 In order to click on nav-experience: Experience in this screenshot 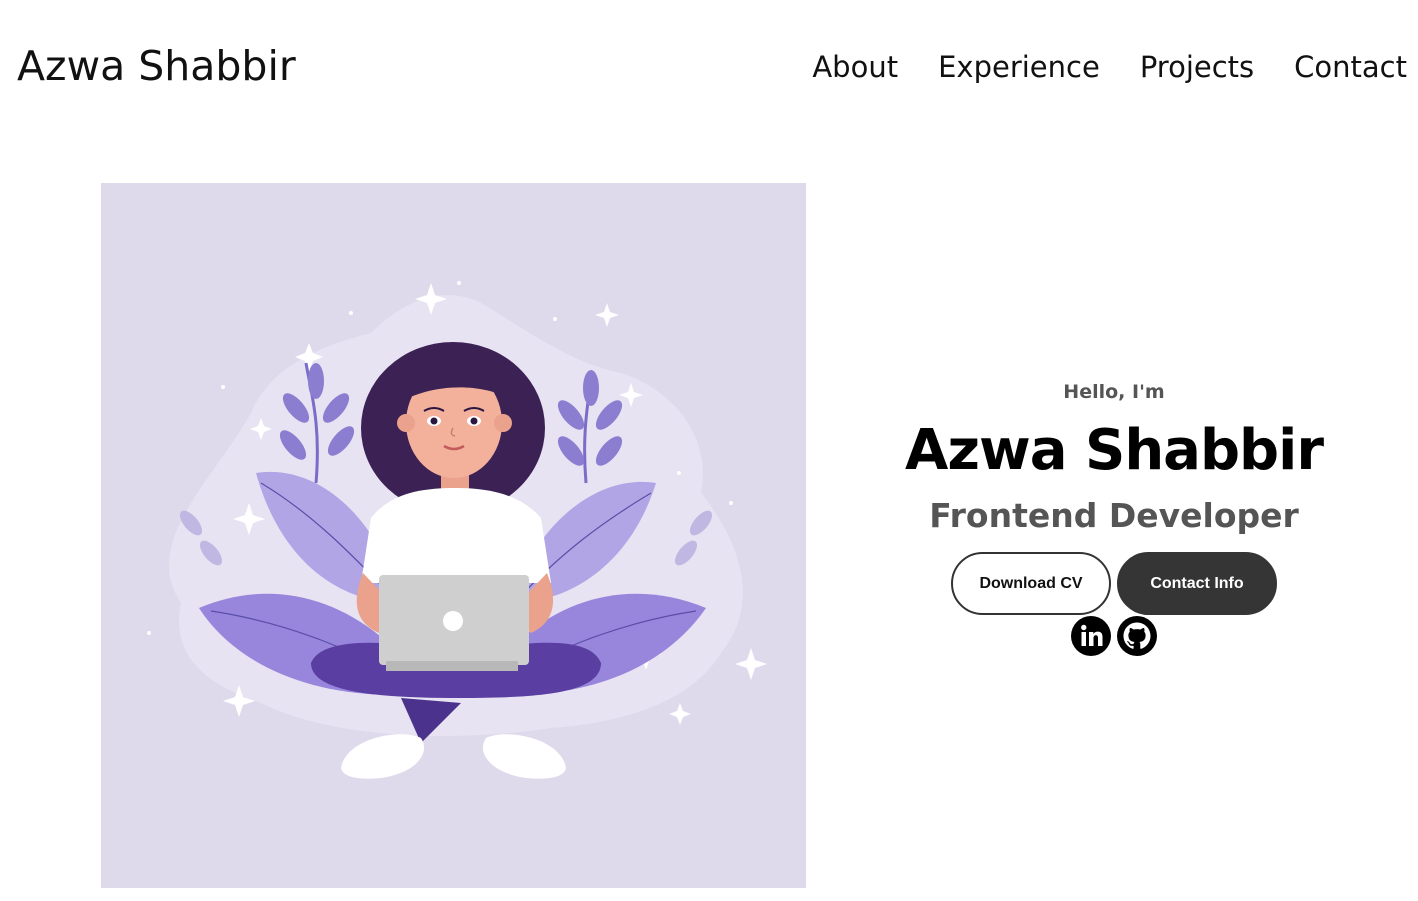, I will do `click(1019, 67)`.